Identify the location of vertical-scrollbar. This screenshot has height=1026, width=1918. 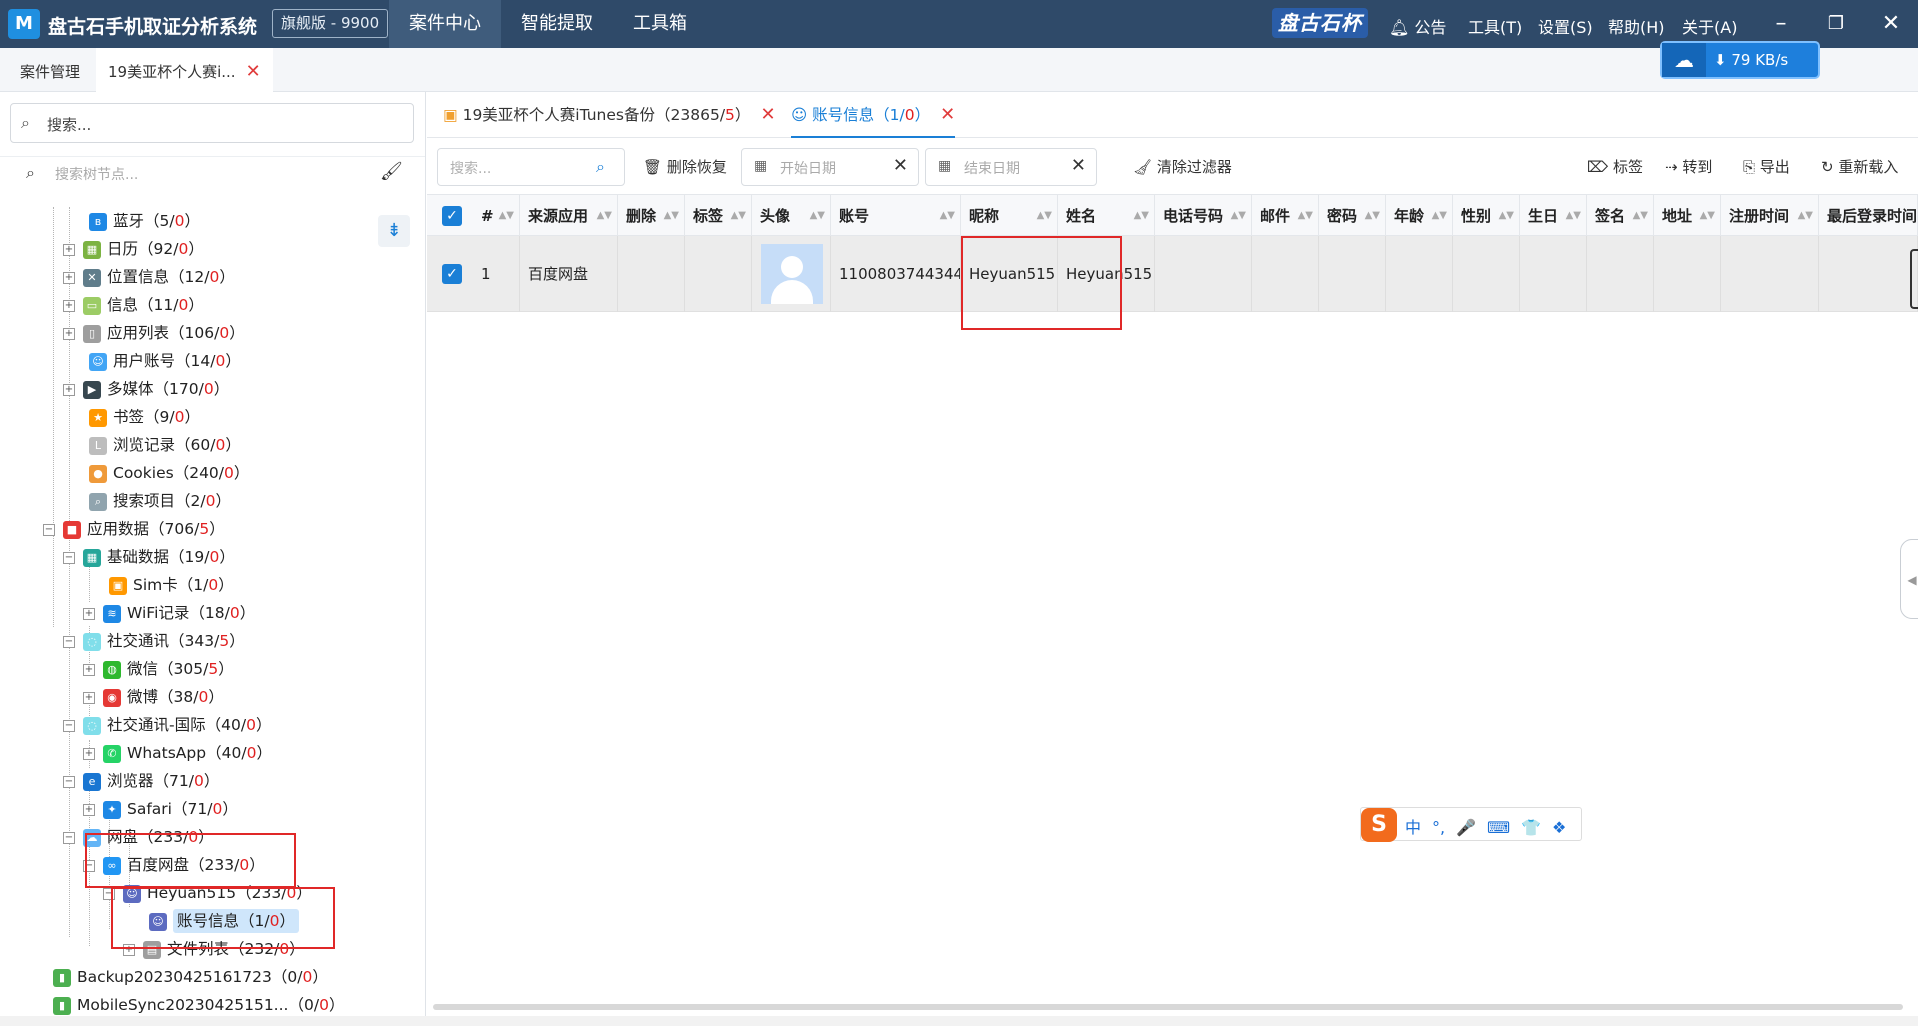
(1914, 279).